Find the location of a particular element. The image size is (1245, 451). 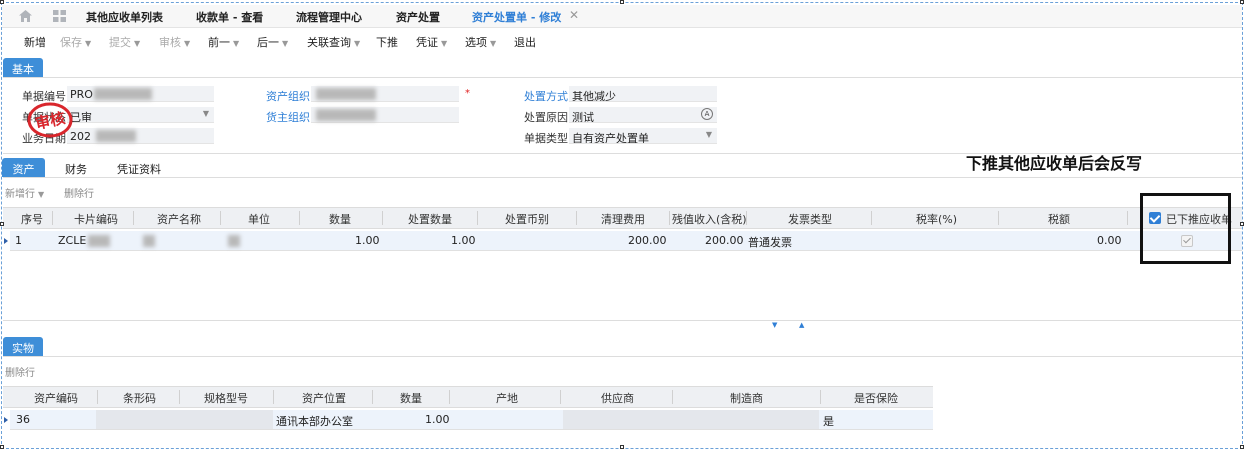

annotation-text: 下推其他应收单后会反写 is located at coordinates (1054, 163).